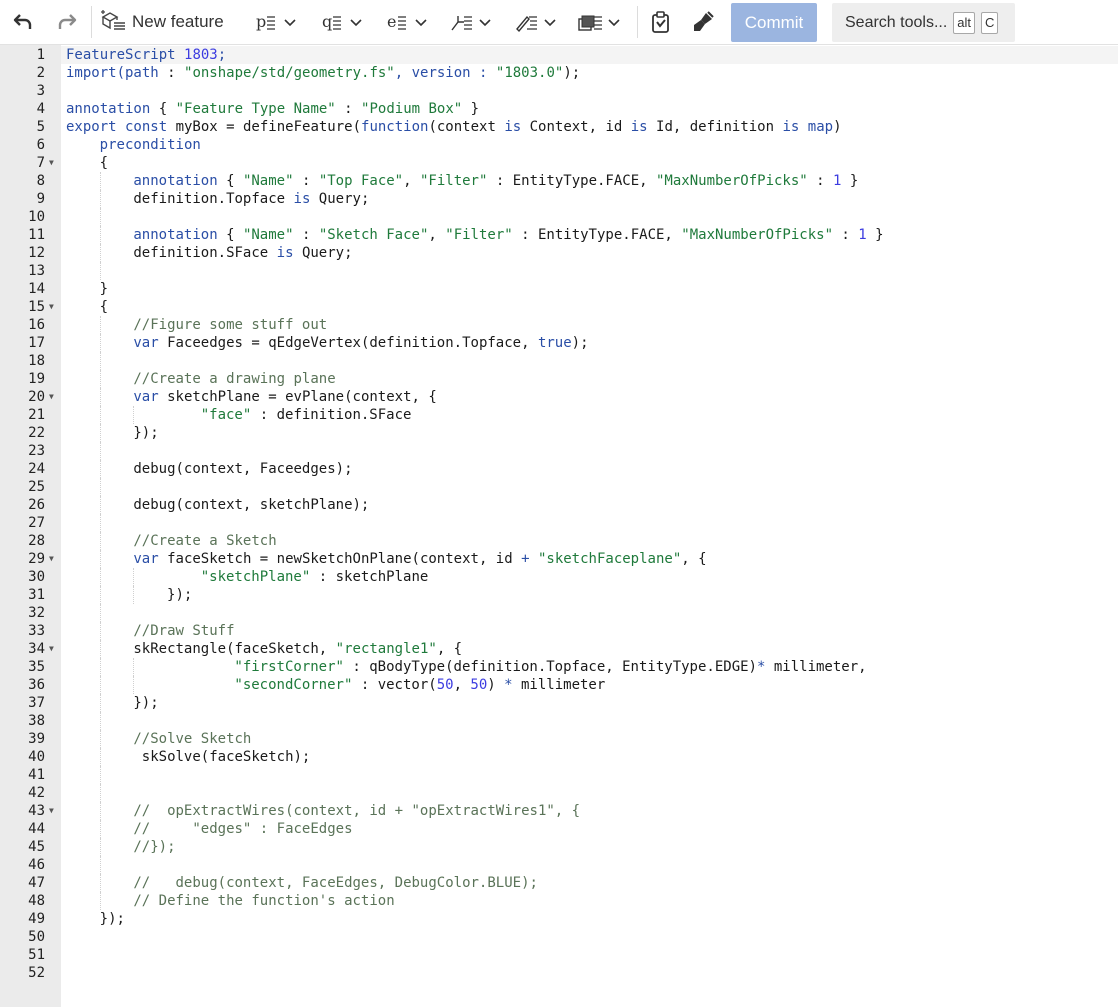 This screenshot has height=1007, width=1118. Describe the element at coordinates (559, 775) in the screenshot. I see `code-line: 41` at that location.